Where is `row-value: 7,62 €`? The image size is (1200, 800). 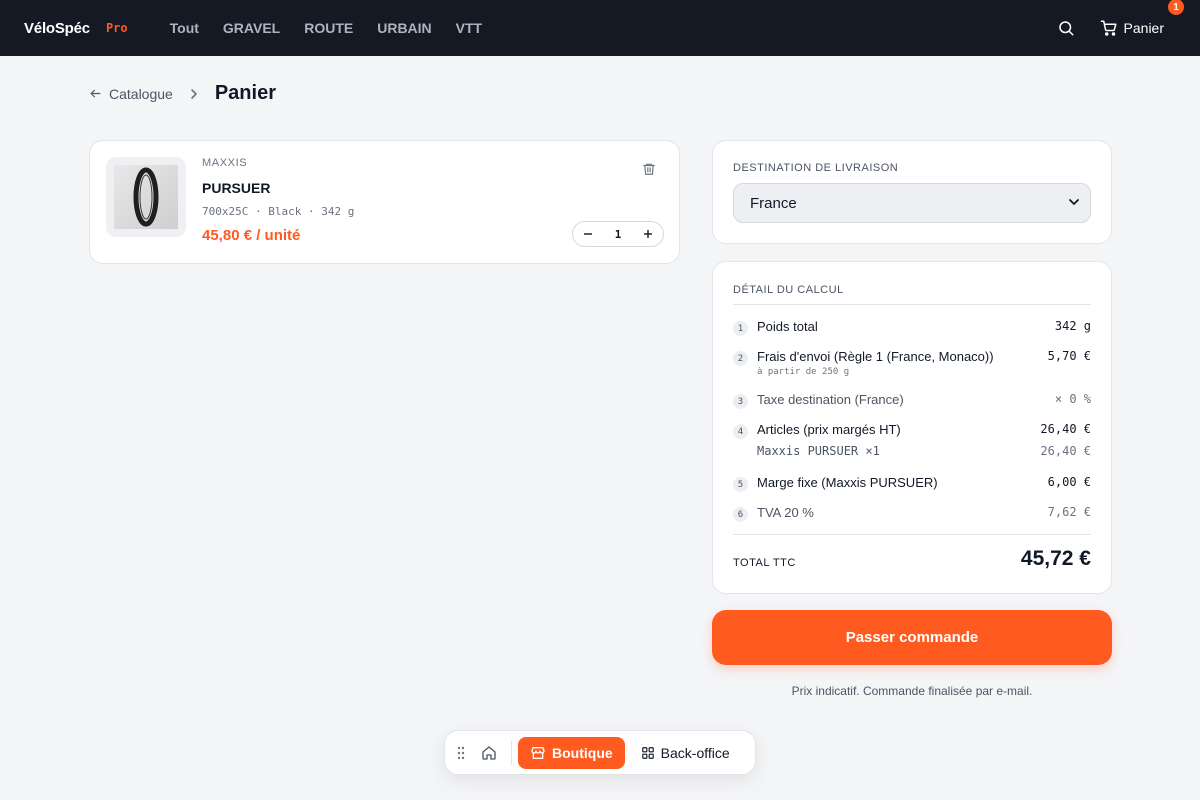 row-value: 7,62 € is located at coordinates (1069, 512).